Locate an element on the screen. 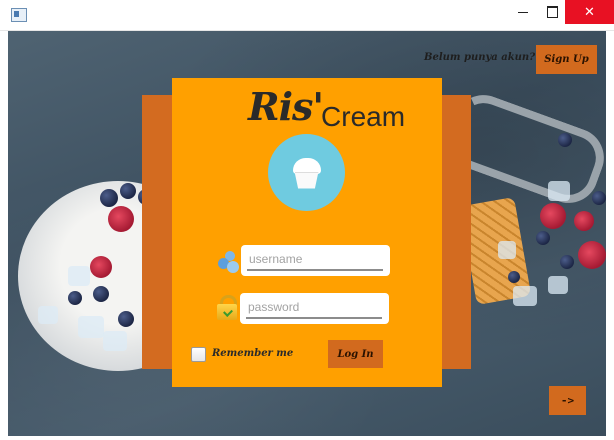 Image resolution: width=614 pixels, height=440 pixels. username-input is located at coordinates (315, 260).